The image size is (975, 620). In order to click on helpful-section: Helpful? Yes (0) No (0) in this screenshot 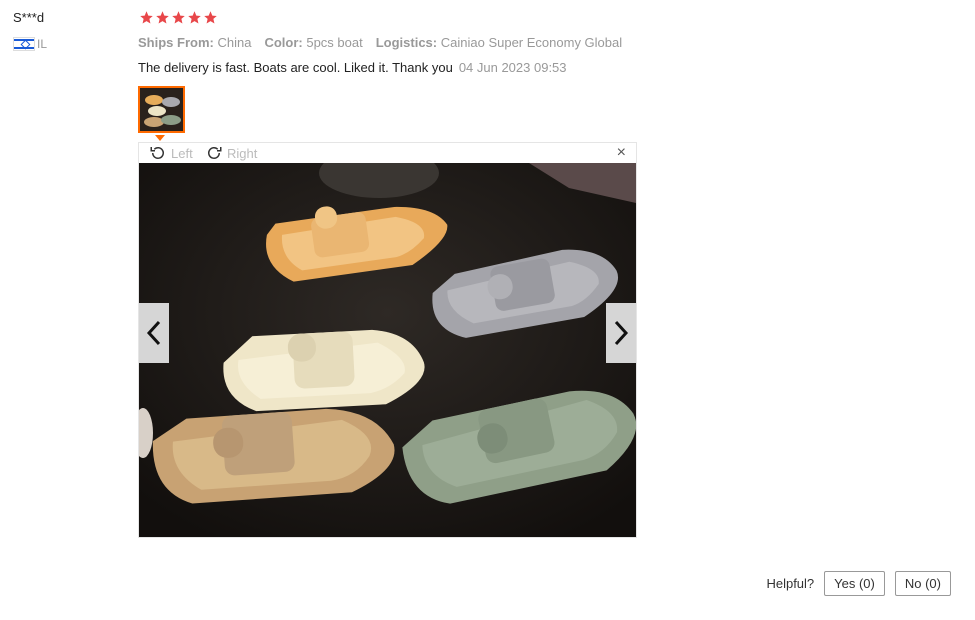, I will do `click(858, 583)`.